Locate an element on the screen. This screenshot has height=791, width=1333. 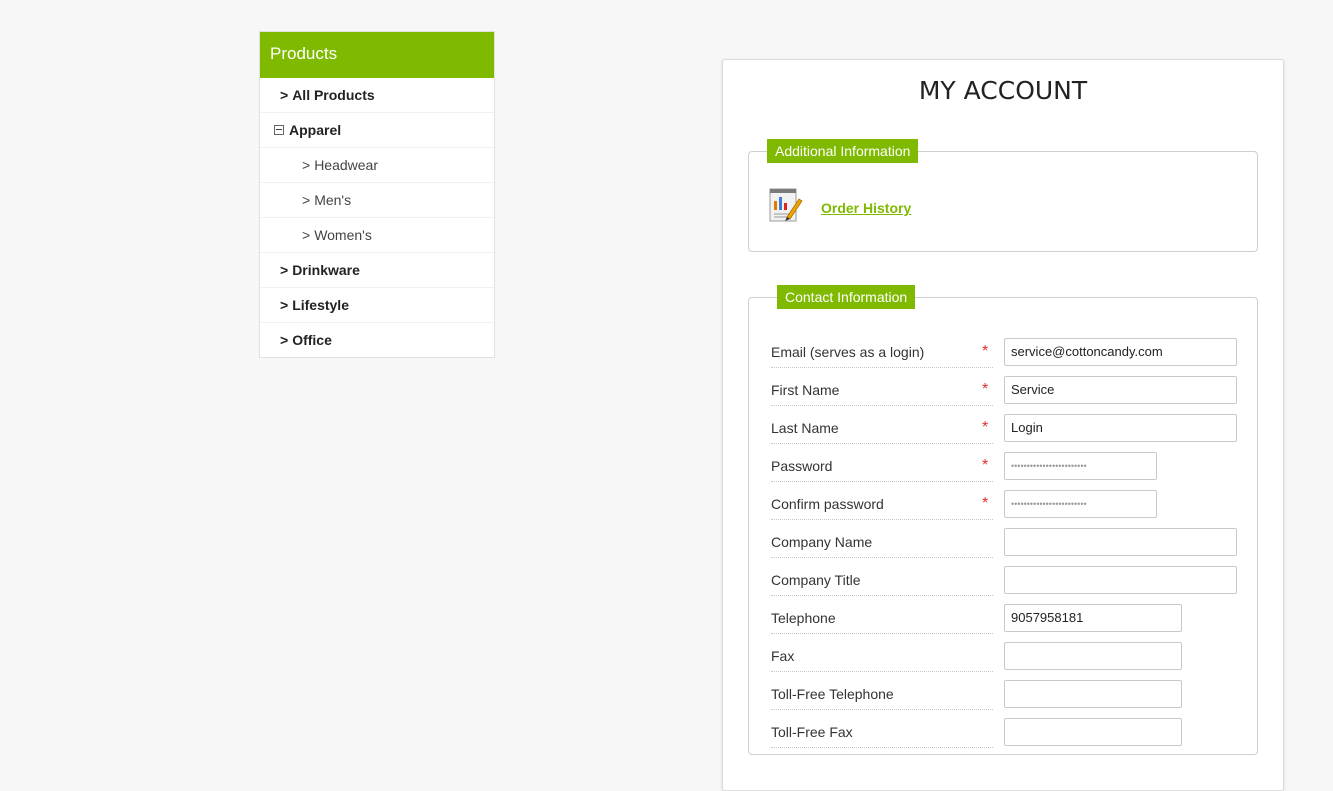
last-name-label: Last Name is located at coordinates (882, 428).